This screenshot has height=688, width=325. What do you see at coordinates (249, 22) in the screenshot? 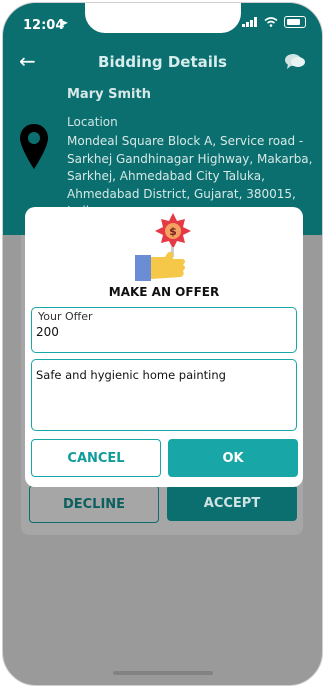
I see `signal-icon` at bounding box center [249, 22].